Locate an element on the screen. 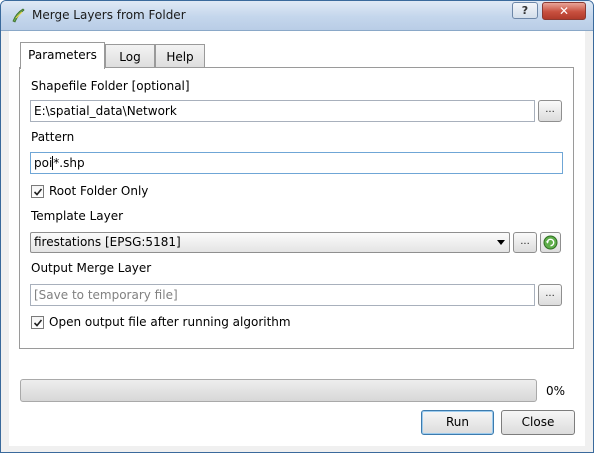  close-button: Close is located at coordinates (538, 422).